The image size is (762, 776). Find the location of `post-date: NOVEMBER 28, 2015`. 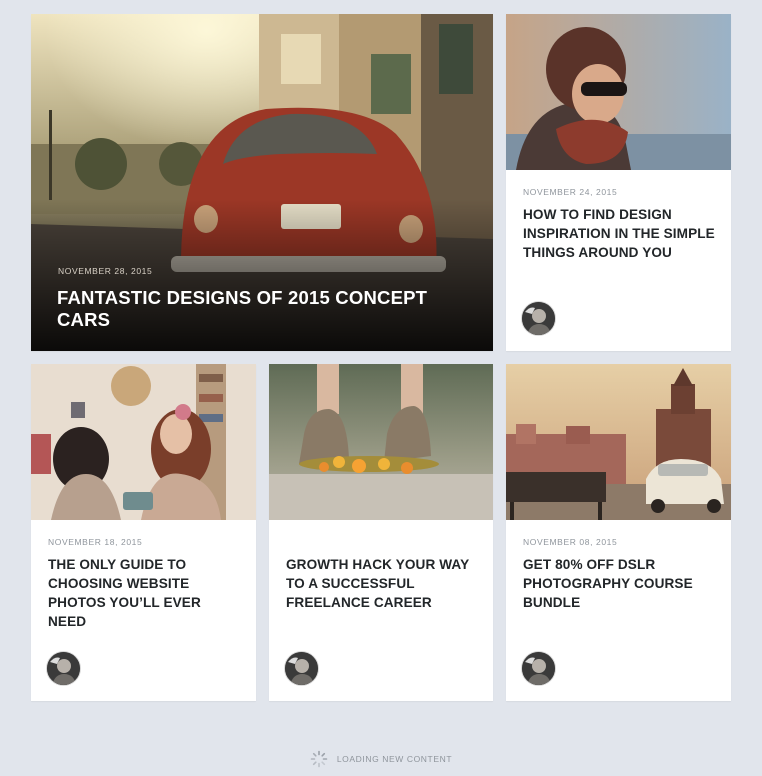

post-date: NOVEMBER 28, 2015 is located at coordinates (105, 271).